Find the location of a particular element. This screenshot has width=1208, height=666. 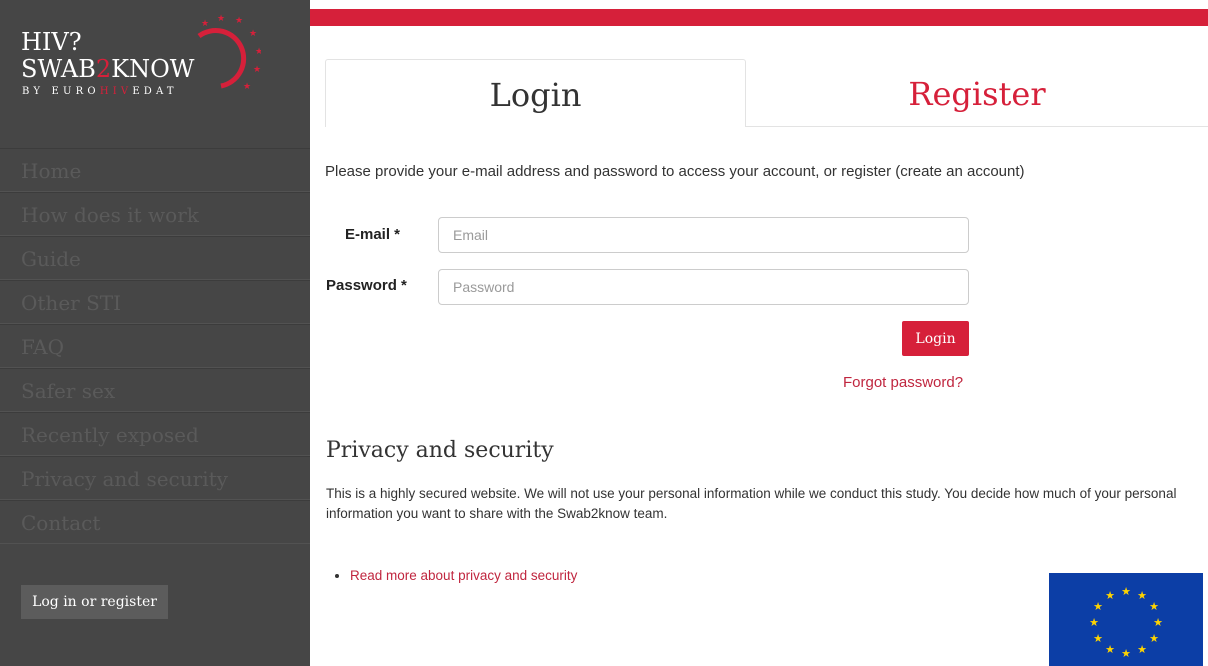

site-logo: HIV? SWAB2KNOW BY EUROHIVEDAT ★ ★ ★ ★ ★ ★ ★ is located at coordinates (141, 64).